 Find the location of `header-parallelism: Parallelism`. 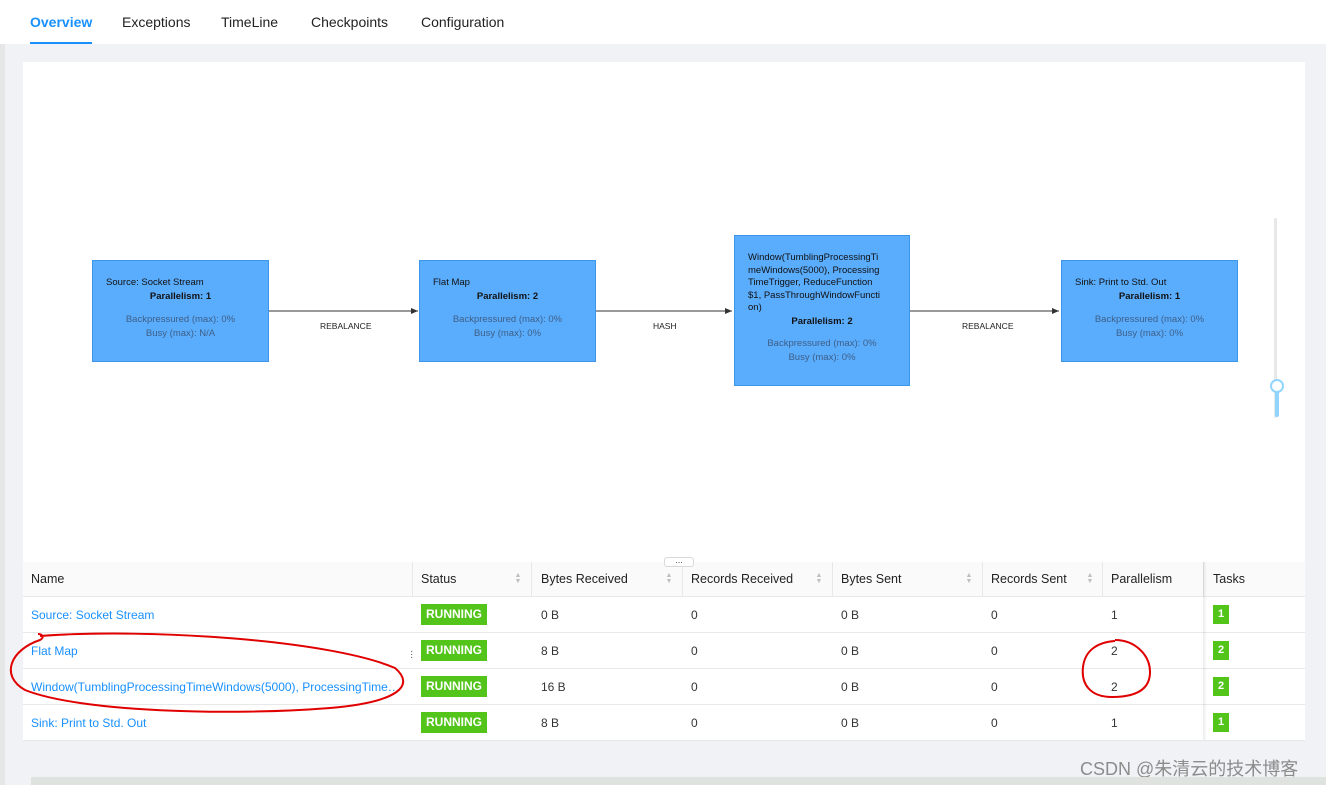

header-parallelism: Parallelism is located at coordinates (1141, 579).